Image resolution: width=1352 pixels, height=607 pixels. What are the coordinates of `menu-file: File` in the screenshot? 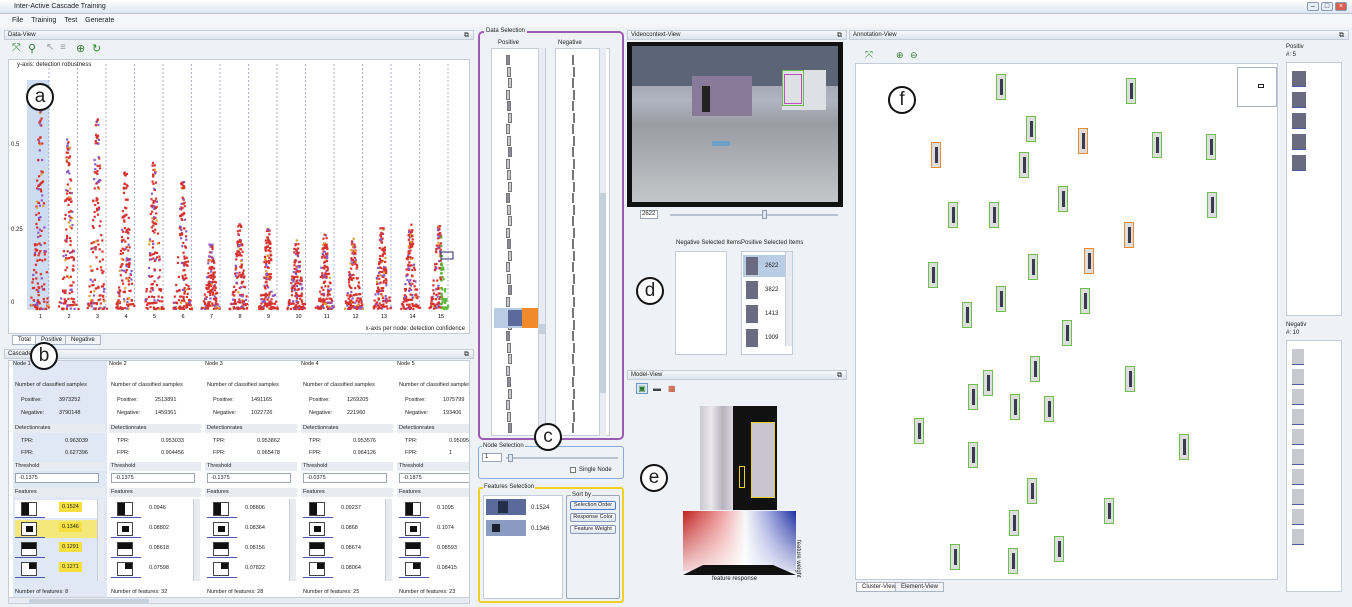 It's located at (17, 20).